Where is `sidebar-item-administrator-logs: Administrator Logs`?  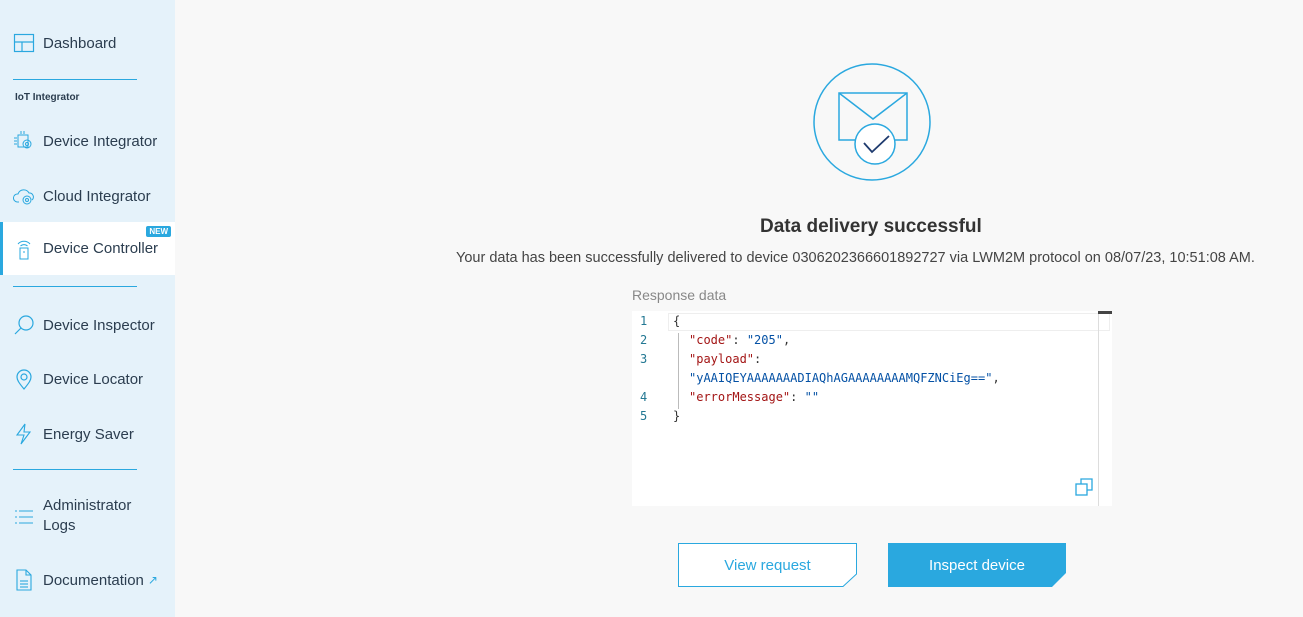 sidebar-item-administrator-logs: Administrator Logs is located at coordinates (87, 517).